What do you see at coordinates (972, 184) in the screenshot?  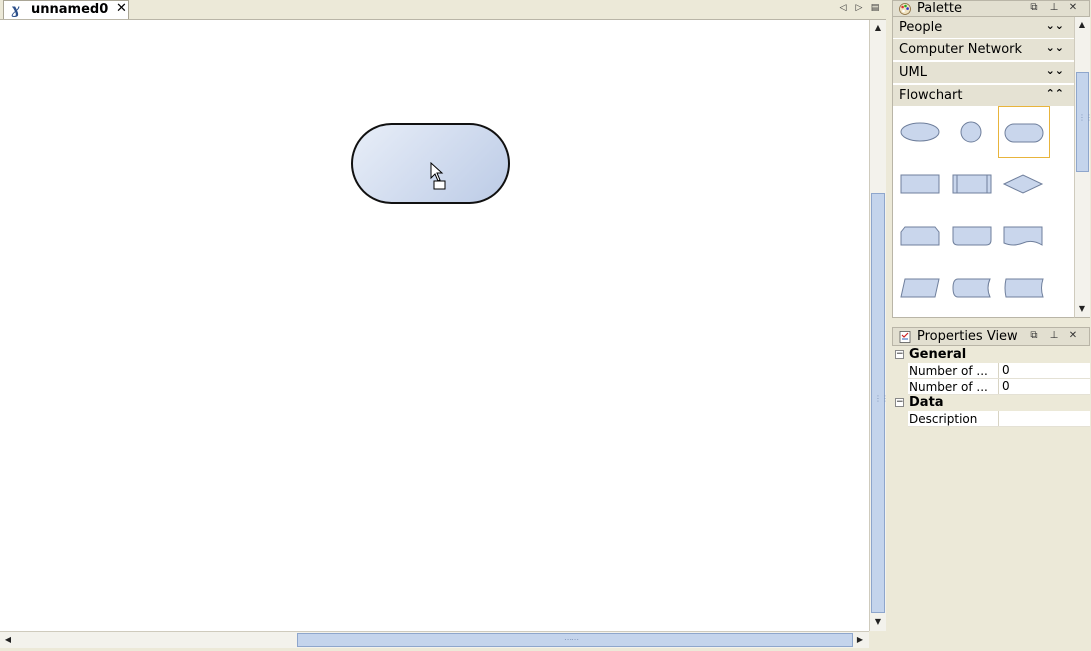 I see `flowchart-predefined-process-shape` at bounding box center [972, 184].